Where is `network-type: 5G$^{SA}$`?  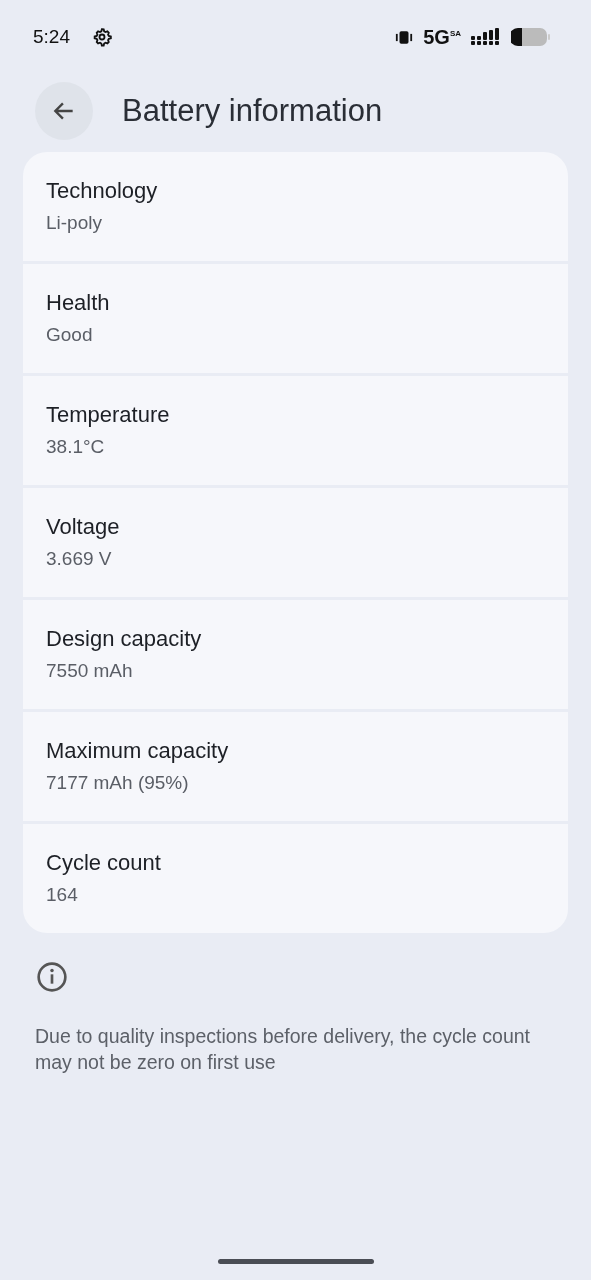 network-type: 5G$^{SA}$ is located at coordinates (442, 37).